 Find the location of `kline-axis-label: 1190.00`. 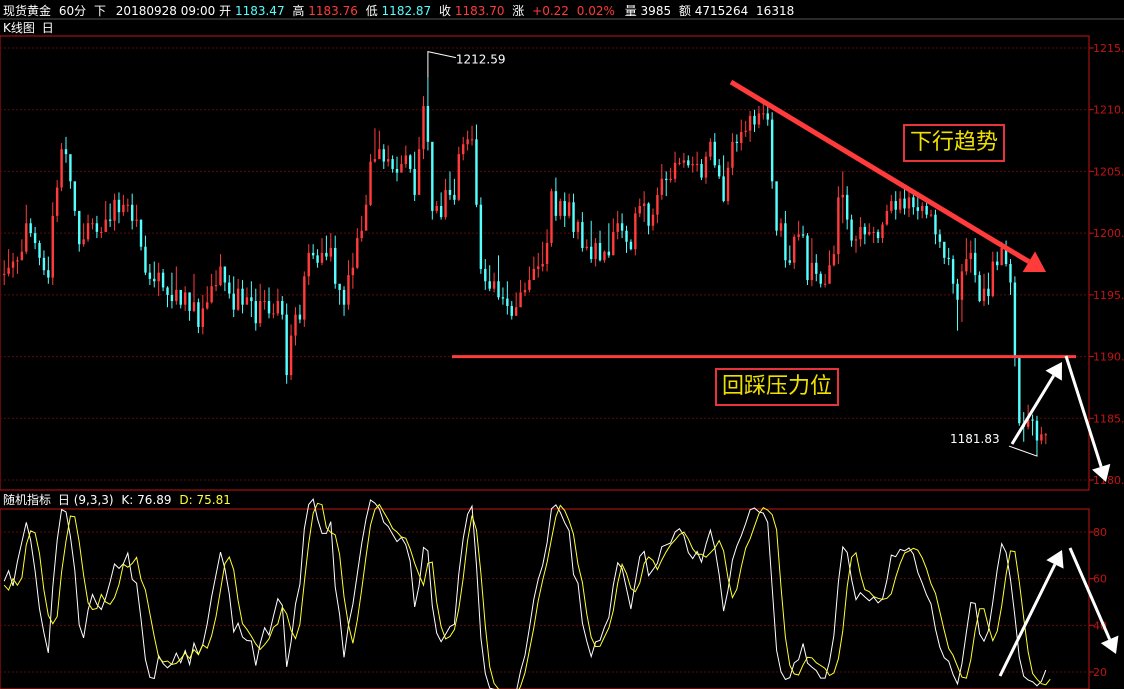

kline-axis-label: 1190.00 is located at coordinates (1108, 357).